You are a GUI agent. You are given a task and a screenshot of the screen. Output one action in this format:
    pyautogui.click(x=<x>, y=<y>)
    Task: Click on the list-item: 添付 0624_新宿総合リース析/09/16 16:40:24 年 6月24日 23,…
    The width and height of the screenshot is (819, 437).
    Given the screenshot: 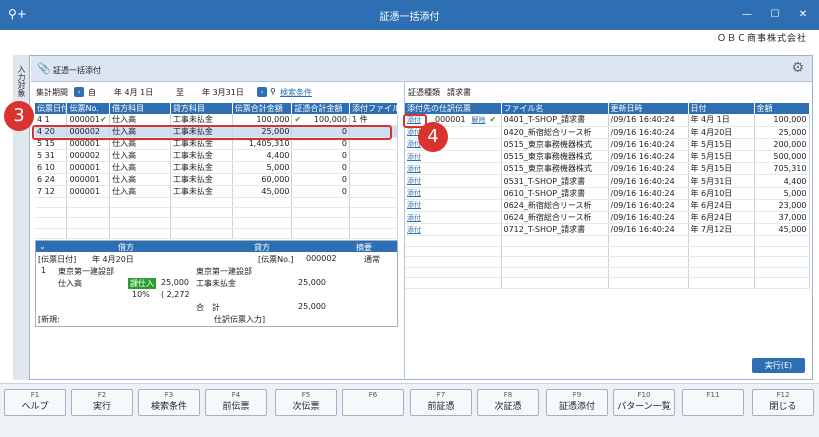 What is the action you would take?
    pyautogui.click(x=607, y=206)
    